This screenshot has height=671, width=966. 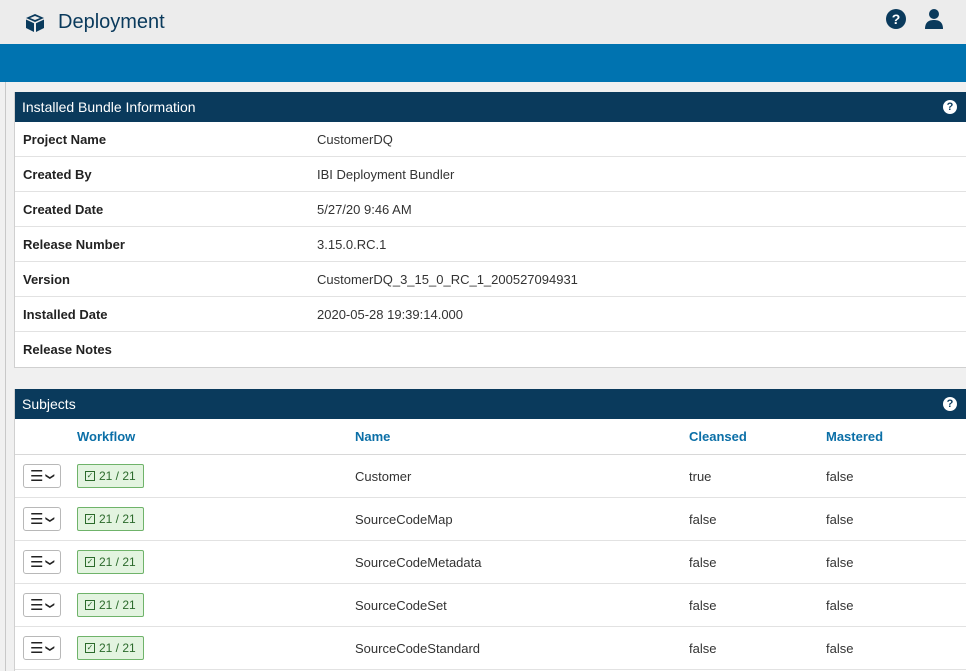 I want to click on info-label: Release Notes, so click(x=67, y=349).